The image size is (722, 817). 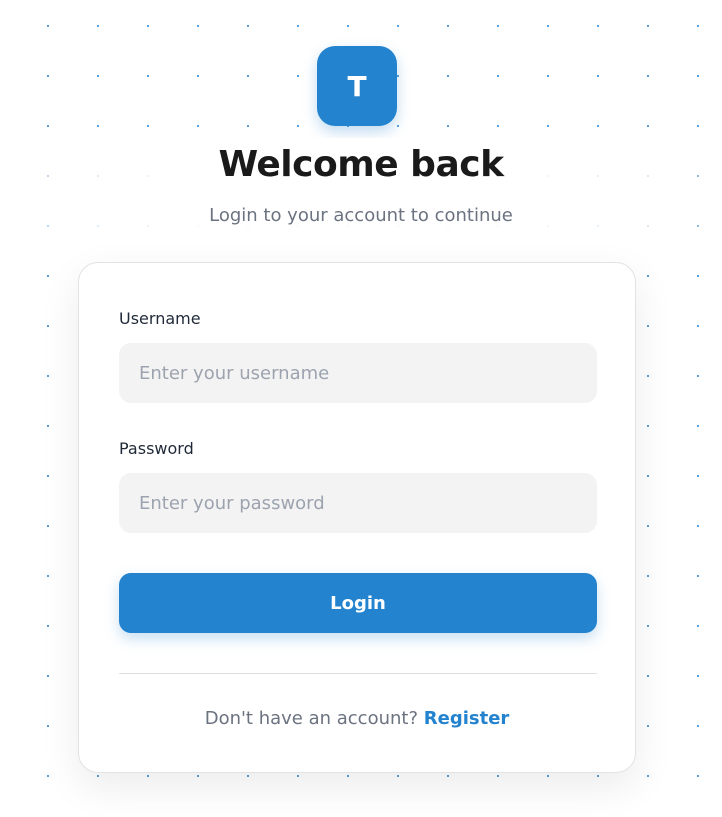 What do you see at coordinates (160, 318) in the screenshot?
I see `username-label: Username` at bounding box center [160, 318].